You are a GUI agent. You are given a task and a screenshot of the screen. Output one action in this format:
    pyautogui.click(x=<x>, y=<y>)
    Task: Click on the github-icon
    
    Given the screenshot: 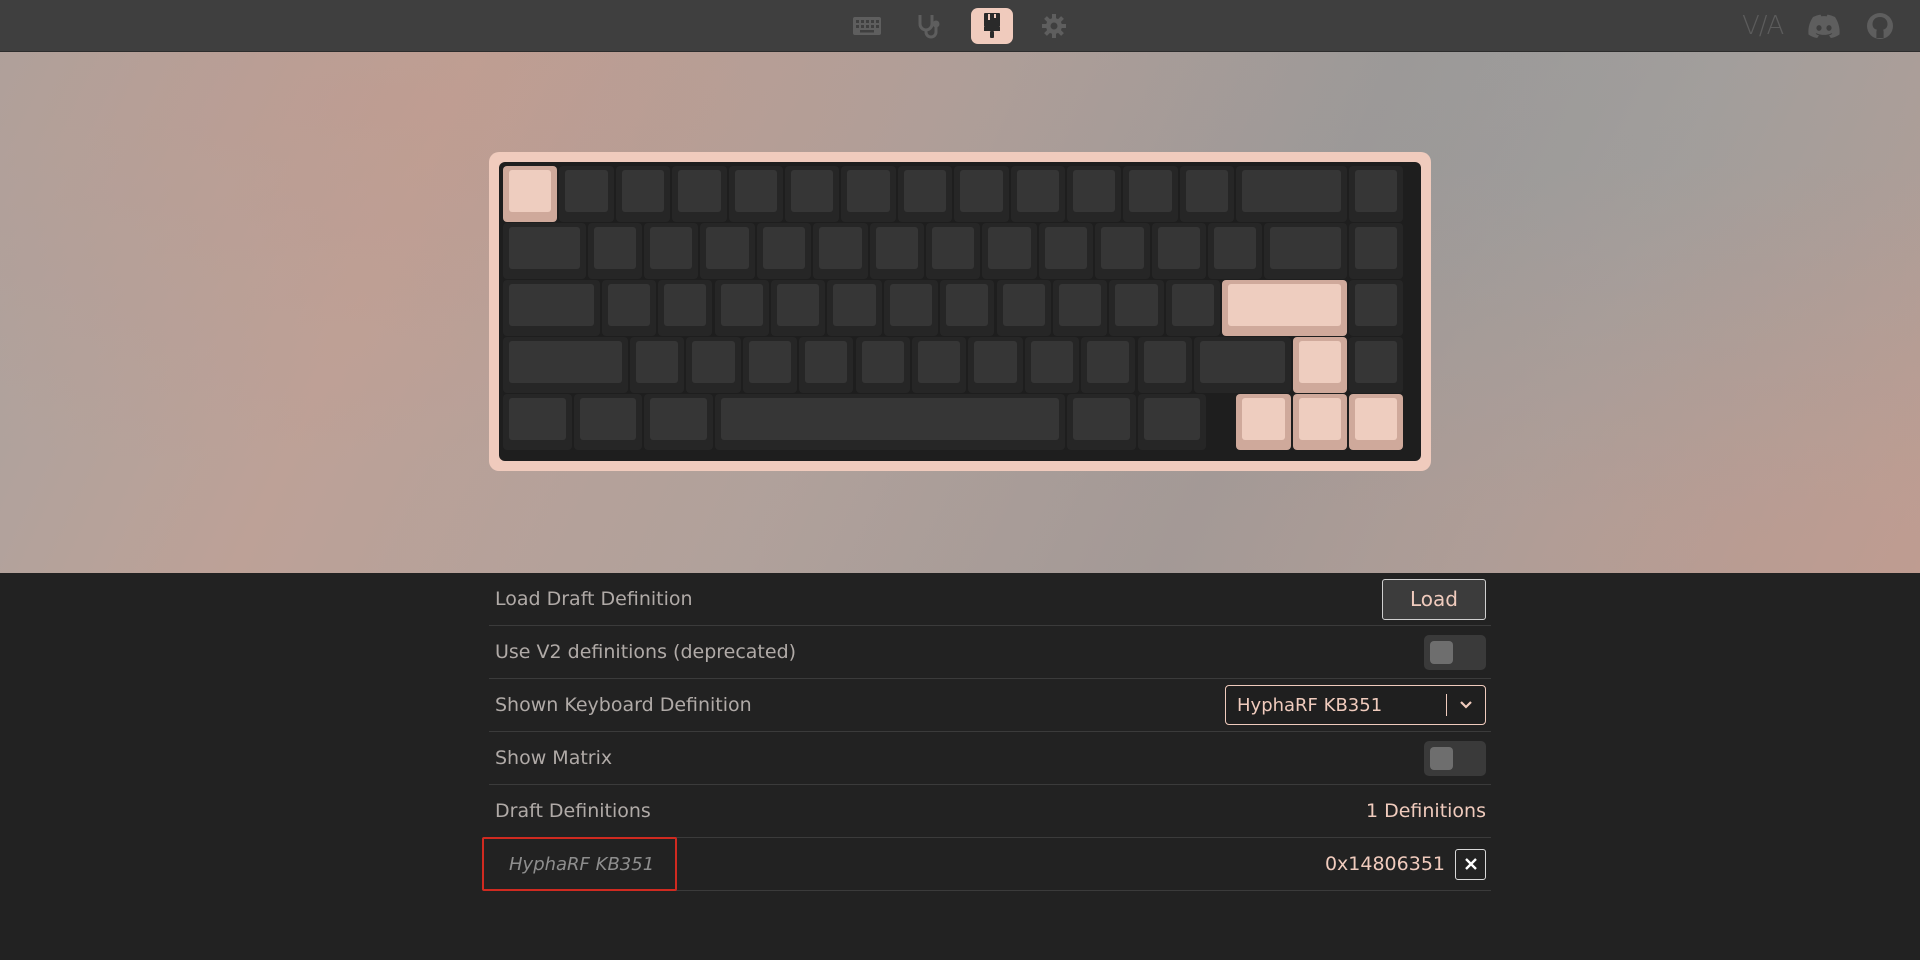 What is the action you would take?
    pyautogui.click(x=1880, y=26)
    